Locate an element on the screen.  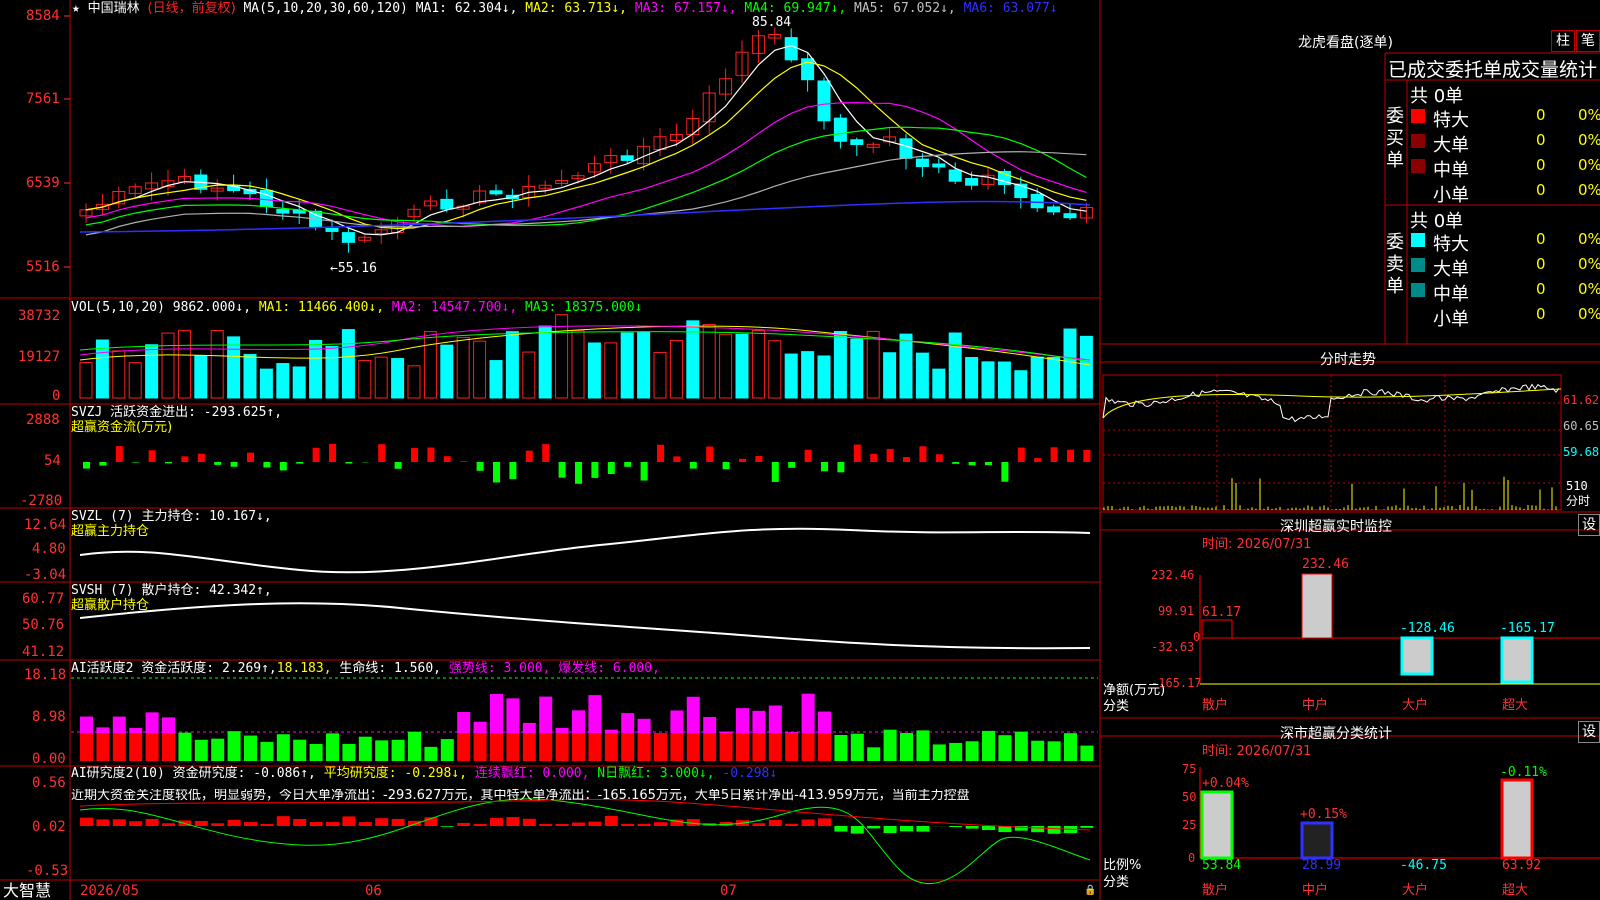
sm-cat-2: 大户 is located at coordinates (1415, 890).